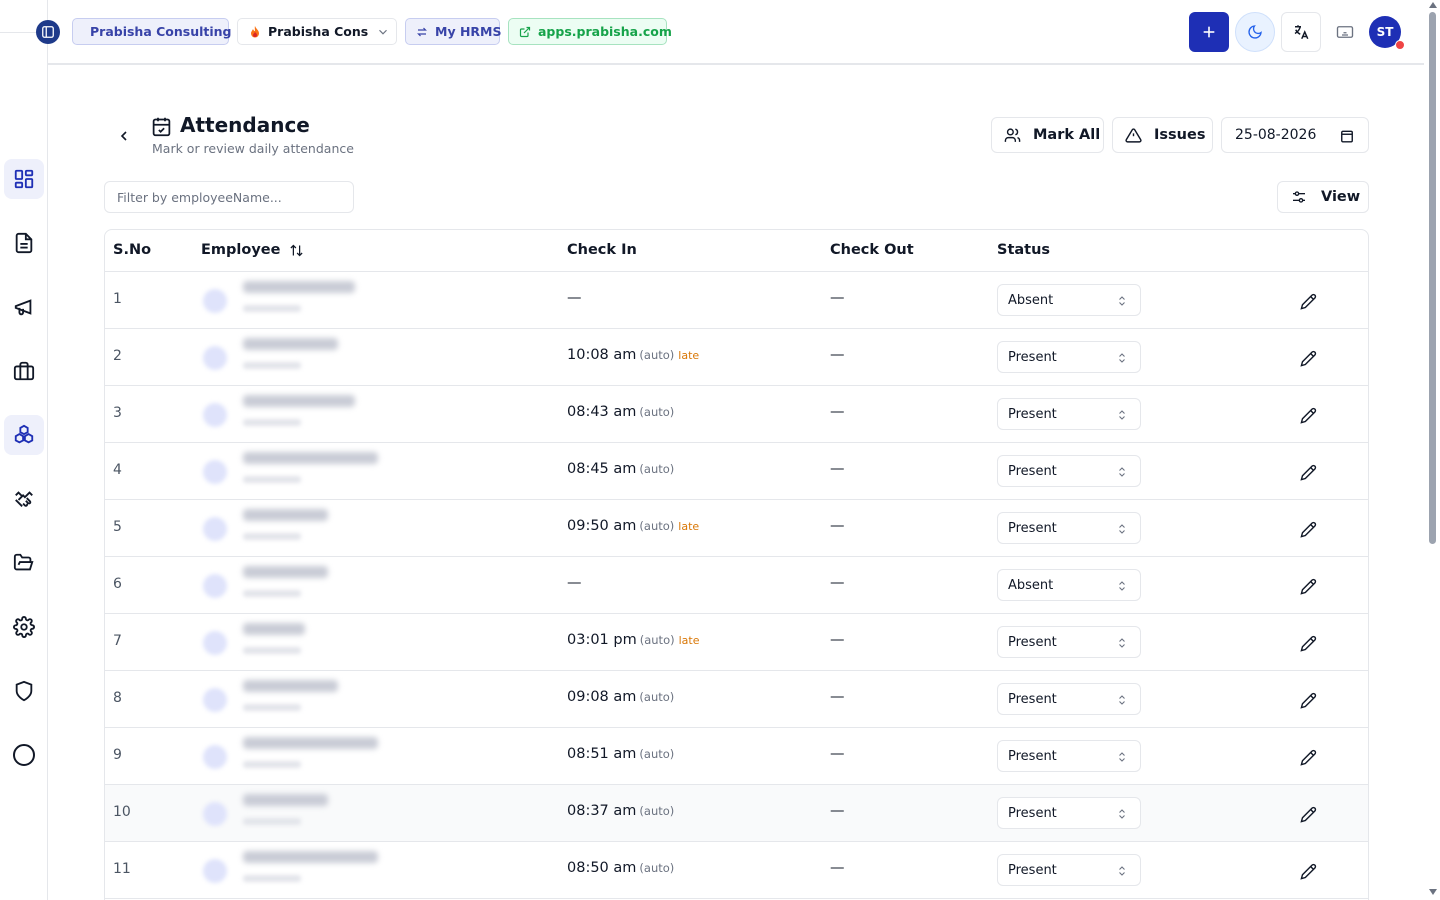 This screenshot has width=1440, height=900. What do you see at coordinates (1432, 278) in the screenshot?
I see `scrollbar-thumb` at bounding box center [1432, 278].